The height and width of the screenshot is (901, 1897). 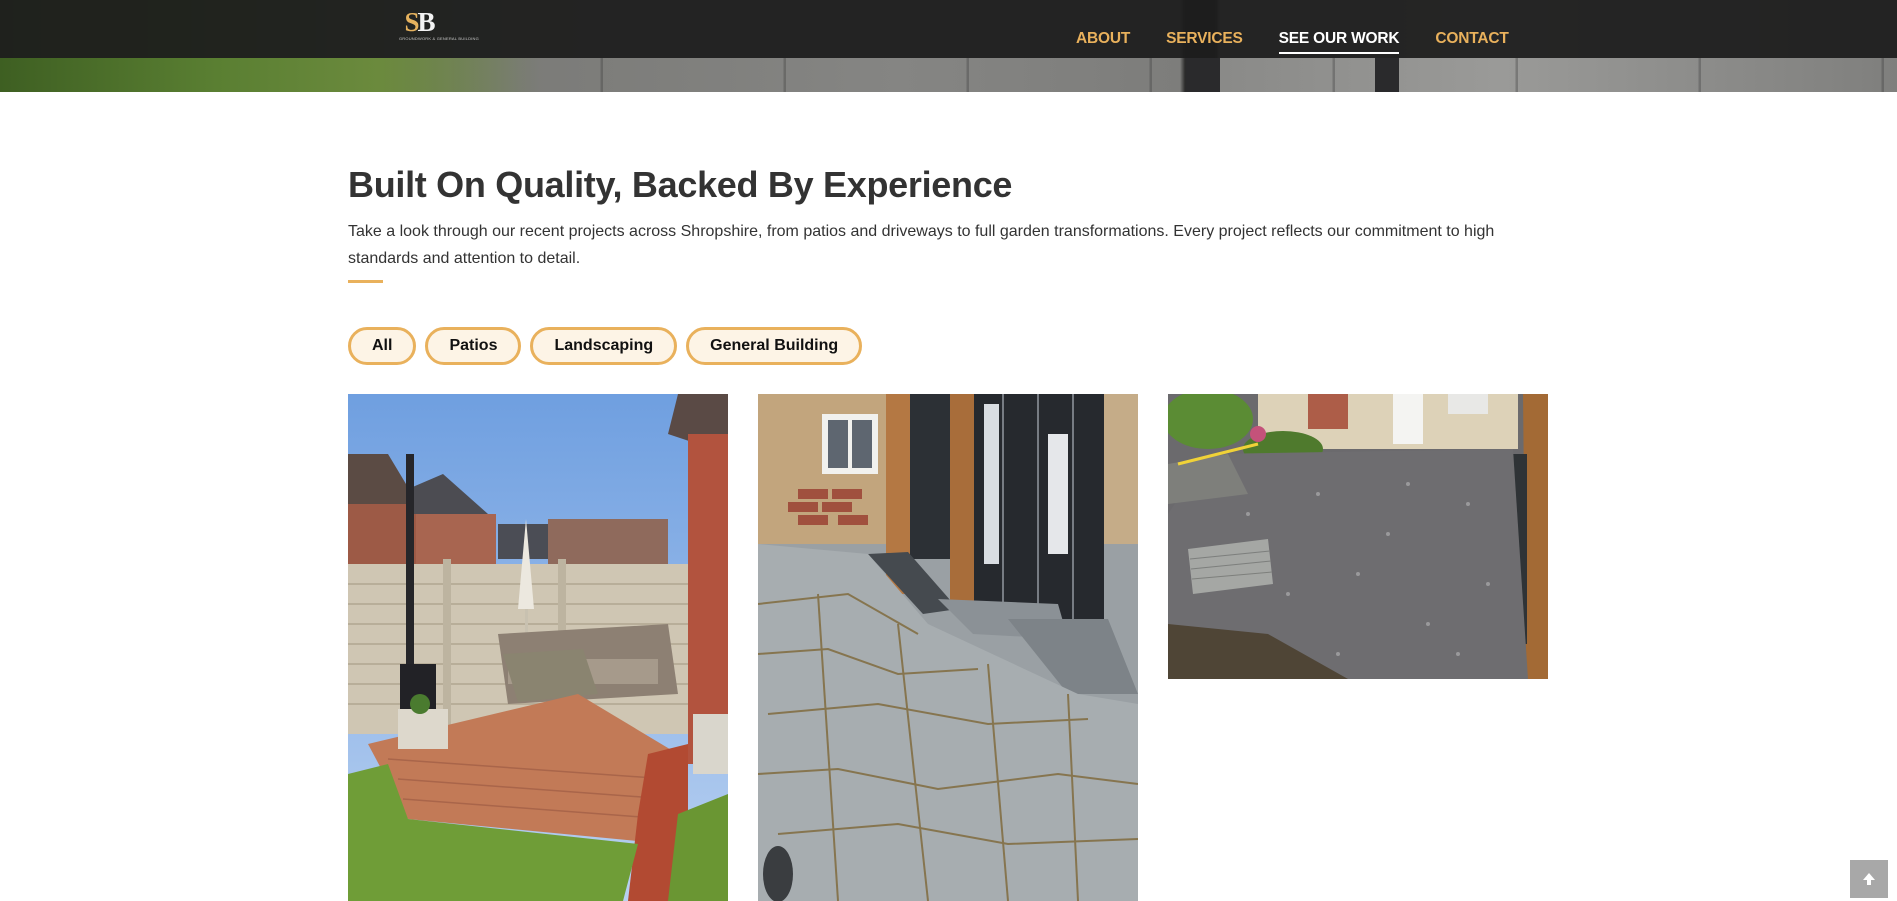 I want to click on filter-landscaping-button: Landscaping, so click(x=604, y=346).